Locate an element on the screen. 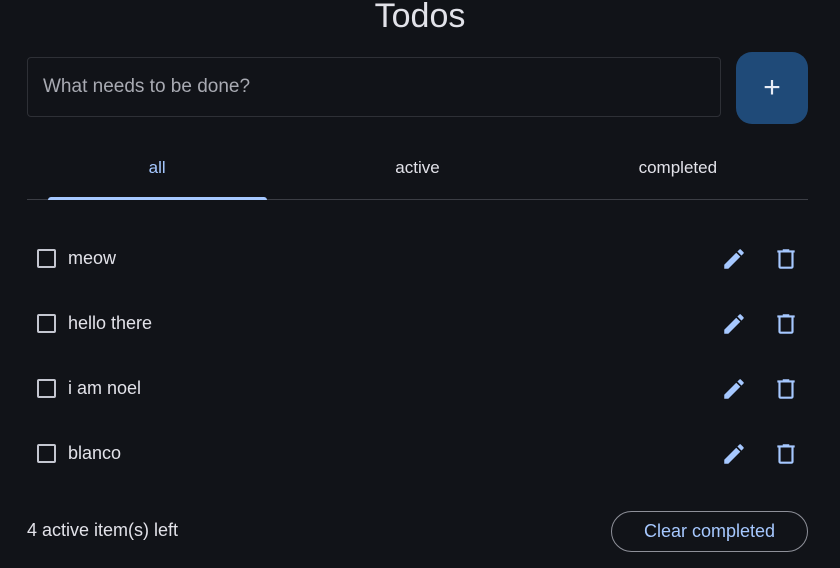 This screenshot has width=840, height=568. todo-label: meow is located at coordinates (92, 258).